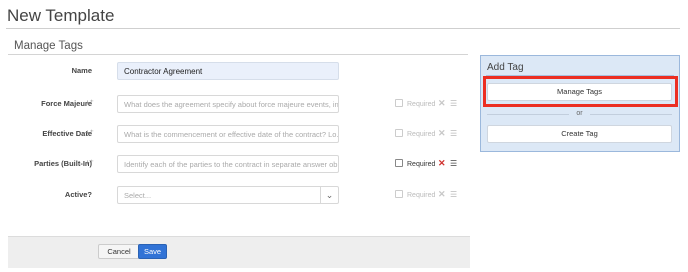  Describe the element at coordinates (239, 252) in the screenshot. I see `form-footer: Cancel Save` at that location.